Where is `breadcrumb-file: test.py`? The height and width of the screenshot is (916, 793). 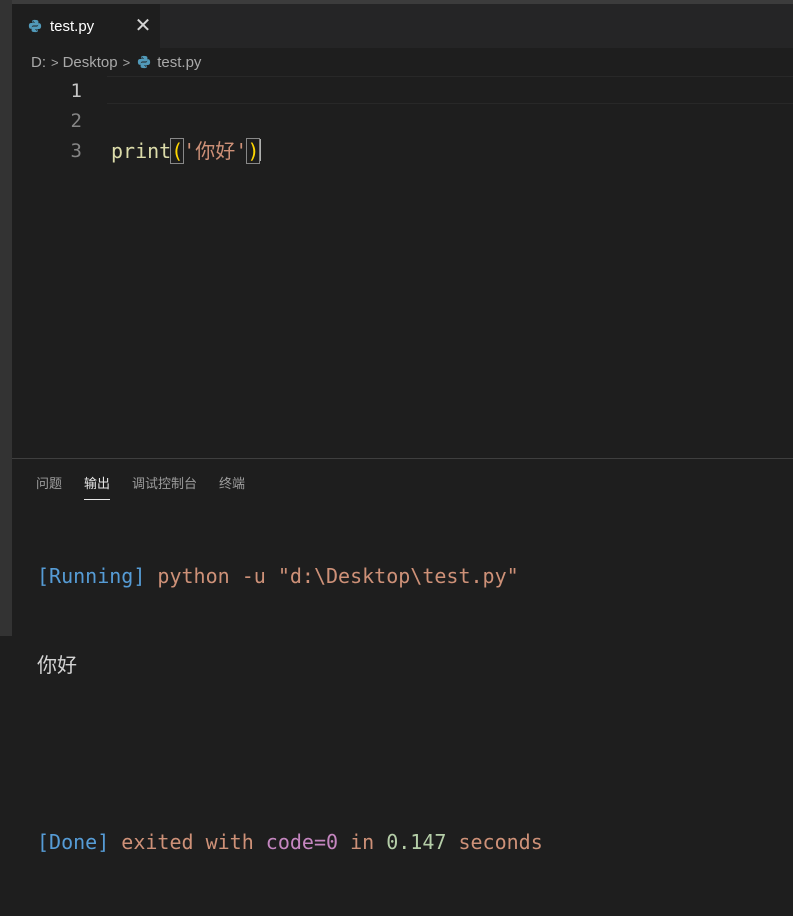 breadcrumb-file: test.py is located at coordinates (179, 62).